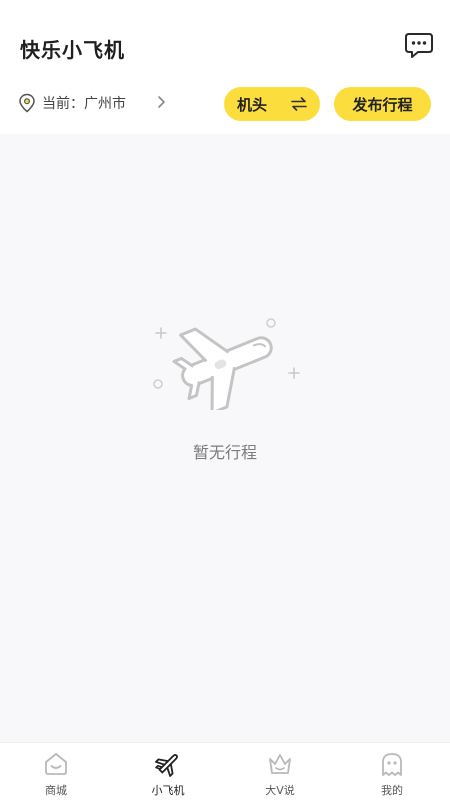  What do you see at coordinates (280, 764) in the screenshot?
I see `crown-icon` at bounding box center [280, 764].